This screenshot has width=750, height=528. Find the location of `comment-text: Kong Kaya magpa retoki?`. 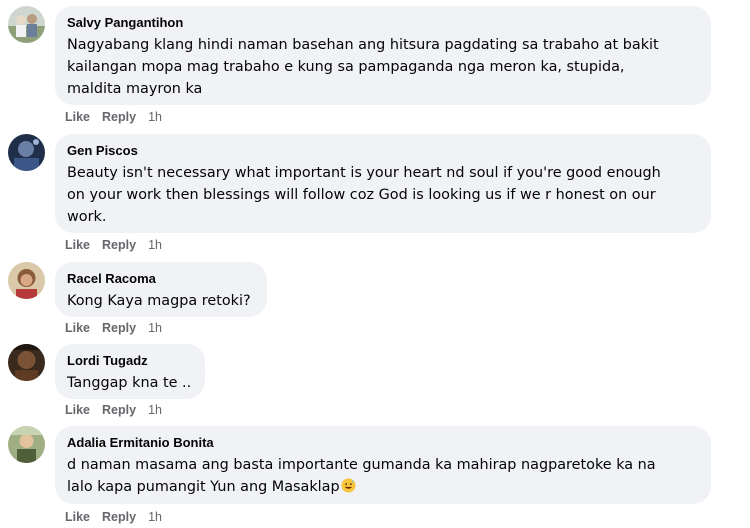

comment-text: Kong Kaya magpa retoki? is located at coordinates (159, 301).